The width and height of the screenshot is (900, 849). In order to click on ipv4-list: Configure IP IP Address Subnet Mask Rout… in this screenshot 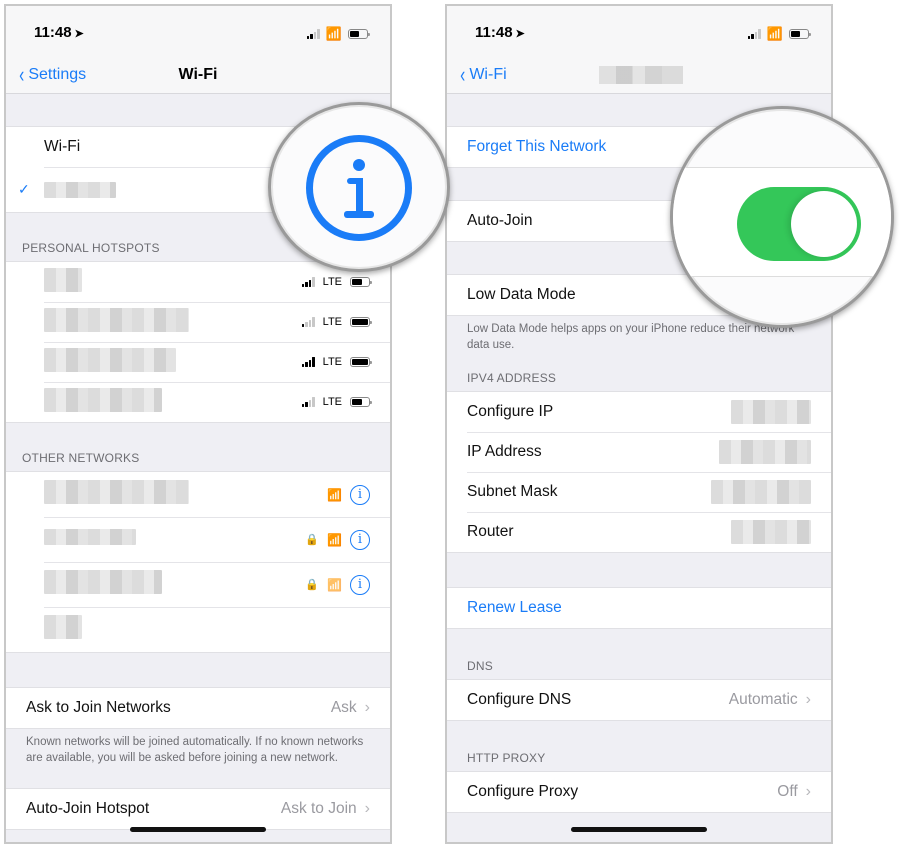, I will do `click(639, 472)`.